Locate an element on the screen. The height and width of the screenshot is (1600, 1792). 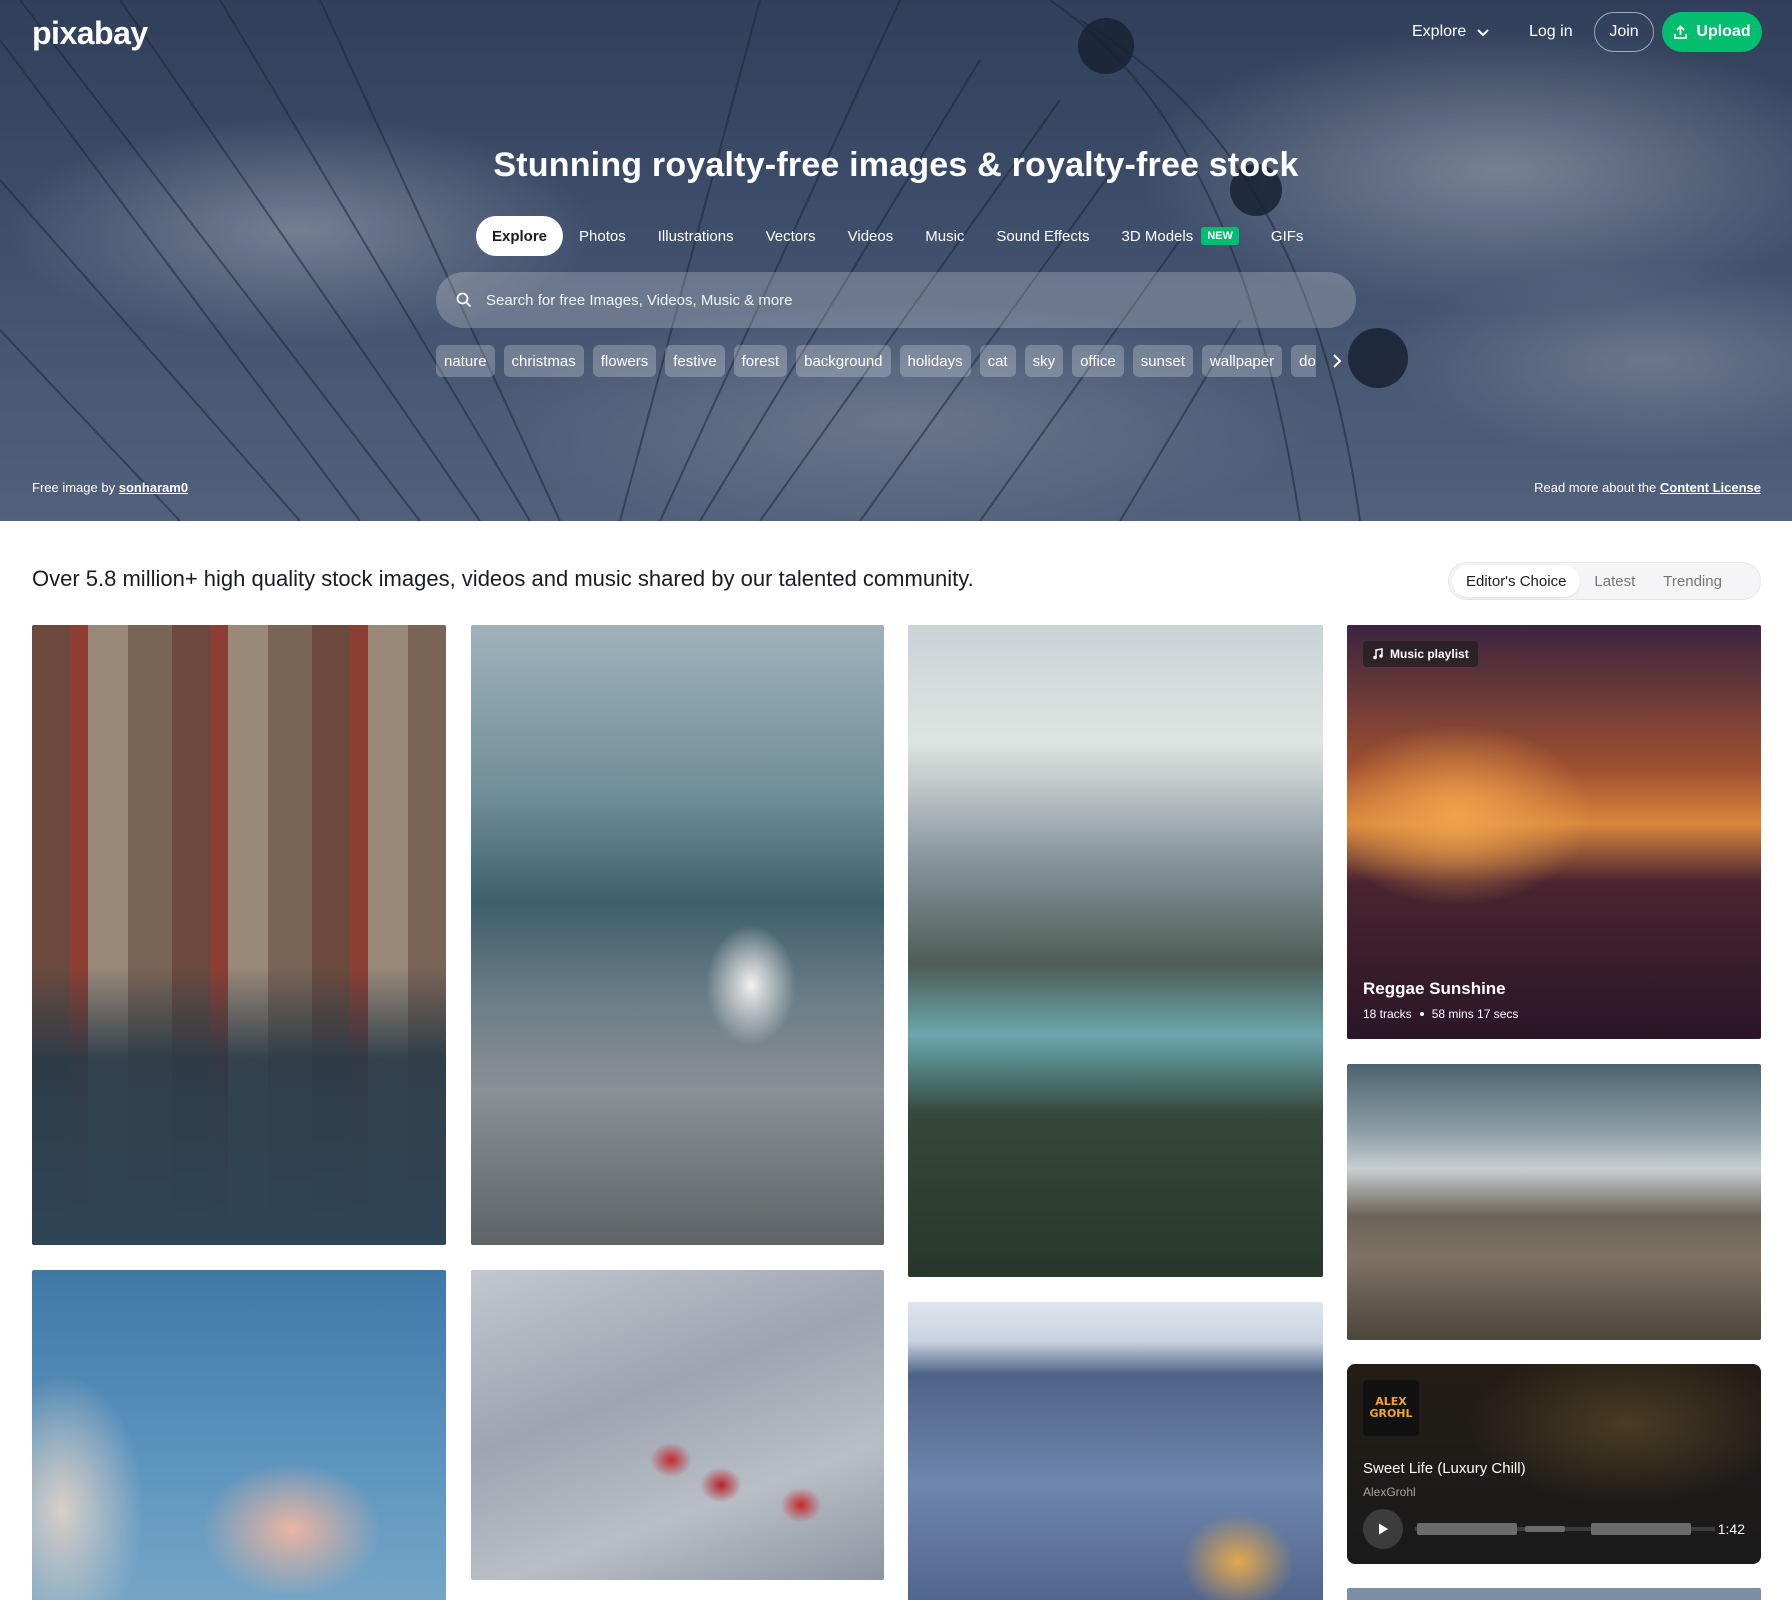
image-partial is located at coordinates (1554, 1594).